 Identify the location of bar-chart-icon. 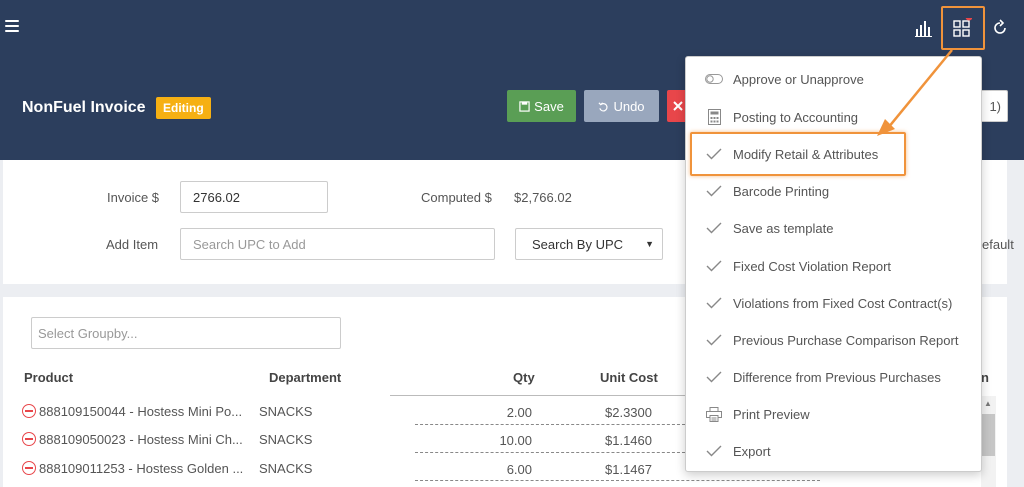
(924, 28).